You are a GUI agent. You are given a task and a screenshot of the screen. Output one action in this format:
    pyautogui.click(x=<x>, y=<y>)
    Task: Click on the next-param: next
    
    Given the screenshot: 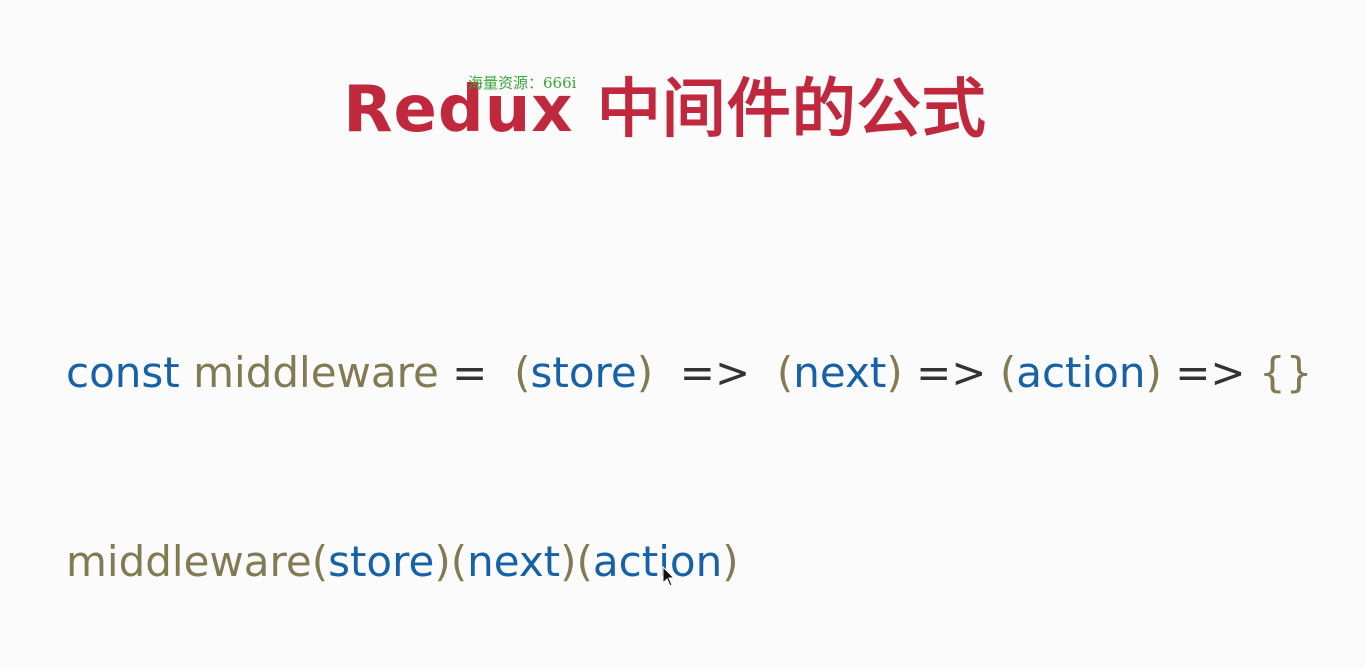 What is the action you would take?
    pyautogui.click(x=840, y=372)
    